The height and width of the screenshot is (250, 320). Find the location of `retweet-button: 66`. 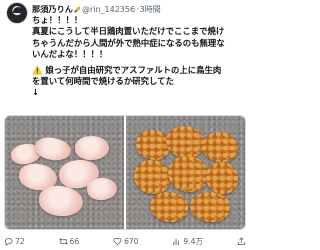

retweet-button: 66 is located at coordinates (69, 241).